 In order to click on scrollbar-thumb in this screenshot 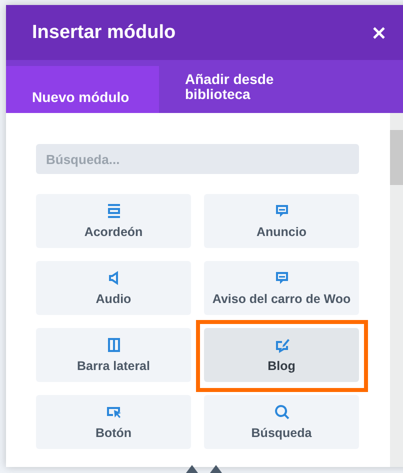, I will do `click(396, 157)`.